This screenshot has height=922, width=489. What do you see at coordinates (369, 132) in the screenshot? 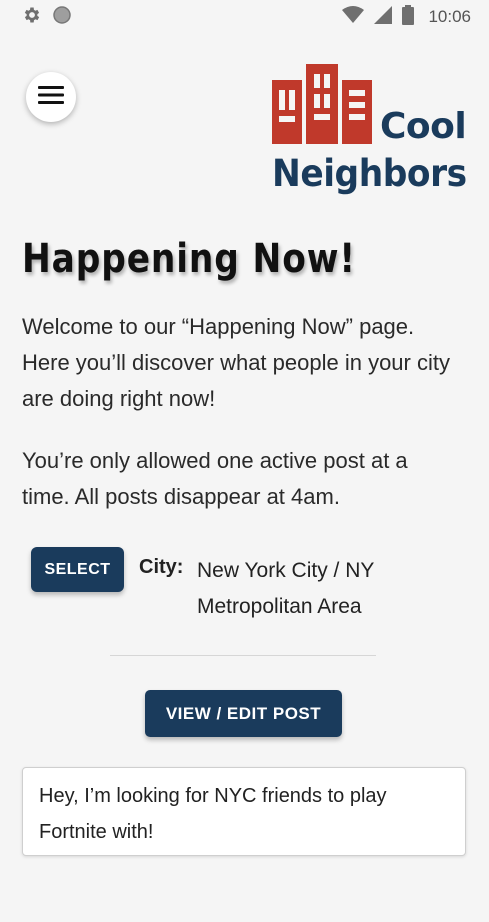
I see `logo: Cool Neighbors` at bounding box center [369, 132].